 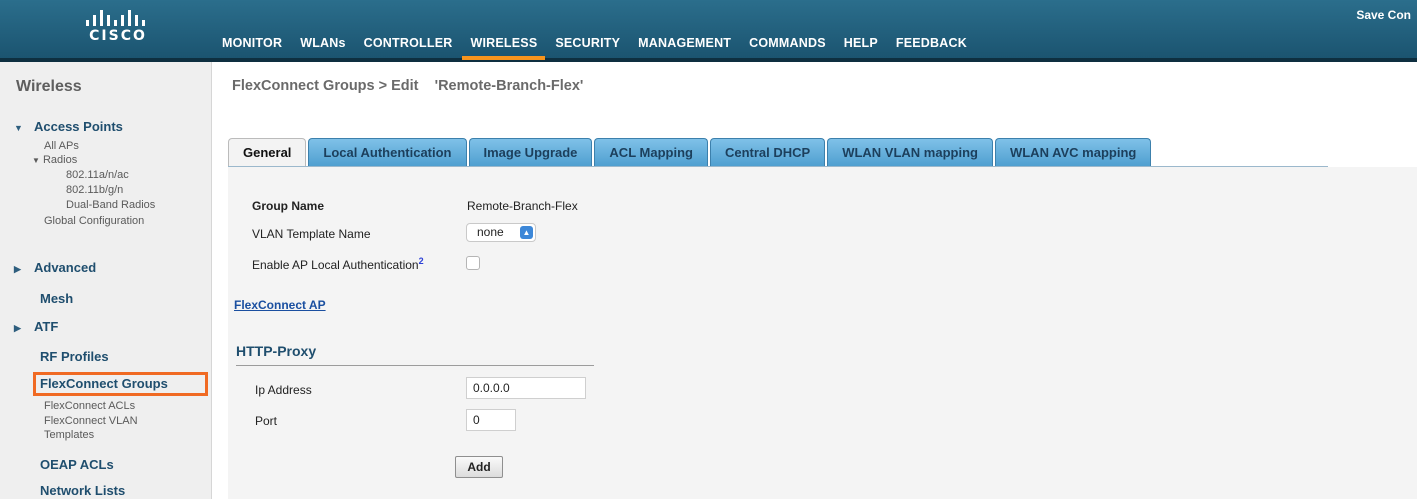 I want to click on sidebar-item-atf: ▶ ATF, so click(x=36, y=326).